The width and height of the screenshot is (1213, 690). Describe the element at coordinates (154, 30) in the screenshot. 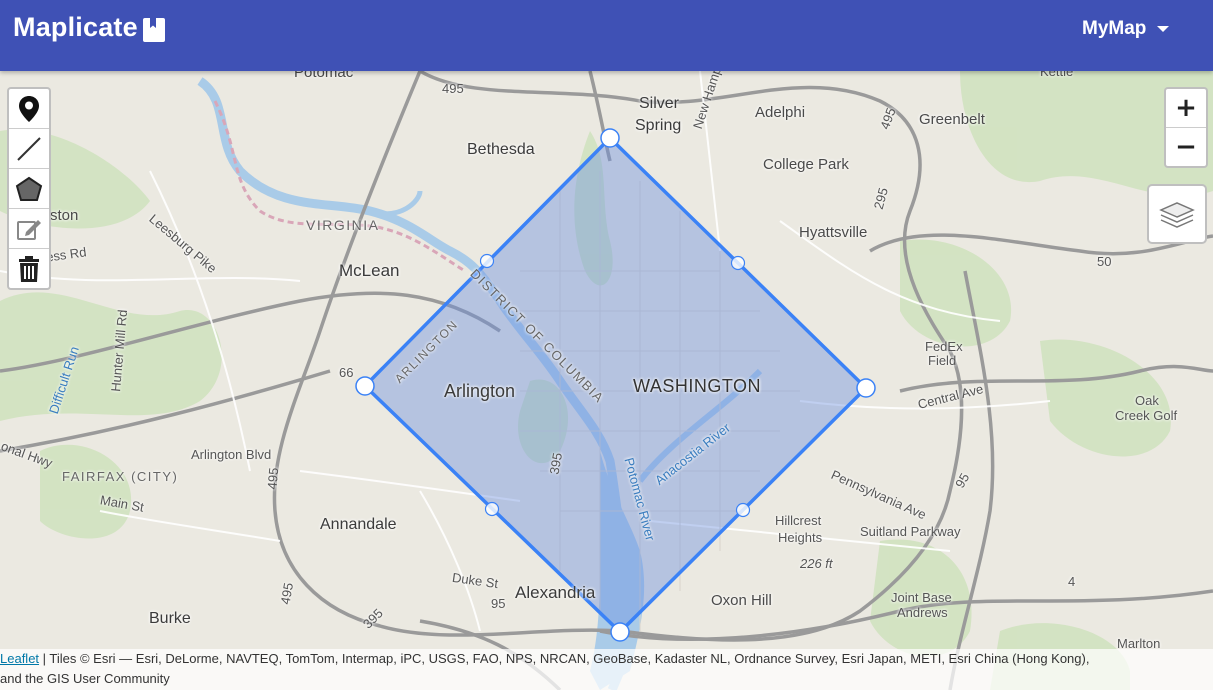

I see `book-icon` at that location.